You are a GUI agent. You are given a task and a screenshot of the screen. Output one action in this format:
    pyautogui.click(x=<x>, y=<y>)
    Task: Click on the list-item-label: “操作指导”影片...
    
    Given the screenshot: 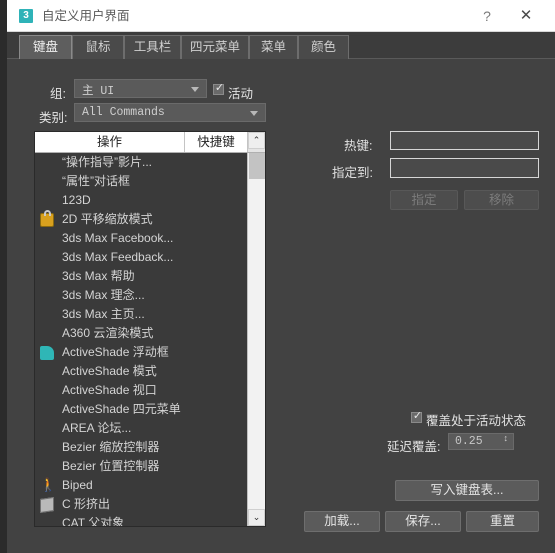 What is the action you would take?
    pyautogui.click(x=107, y=162)
    